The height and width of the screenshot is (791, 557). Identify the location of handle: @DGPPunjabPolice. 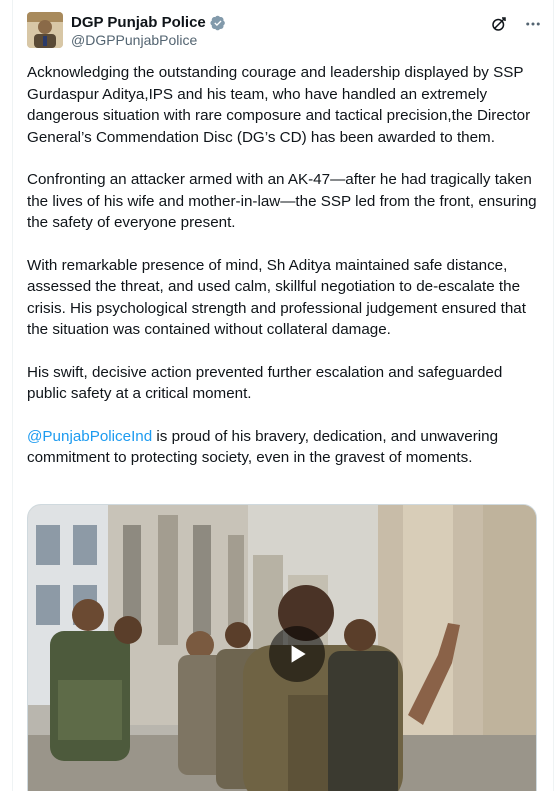
(134, 40).